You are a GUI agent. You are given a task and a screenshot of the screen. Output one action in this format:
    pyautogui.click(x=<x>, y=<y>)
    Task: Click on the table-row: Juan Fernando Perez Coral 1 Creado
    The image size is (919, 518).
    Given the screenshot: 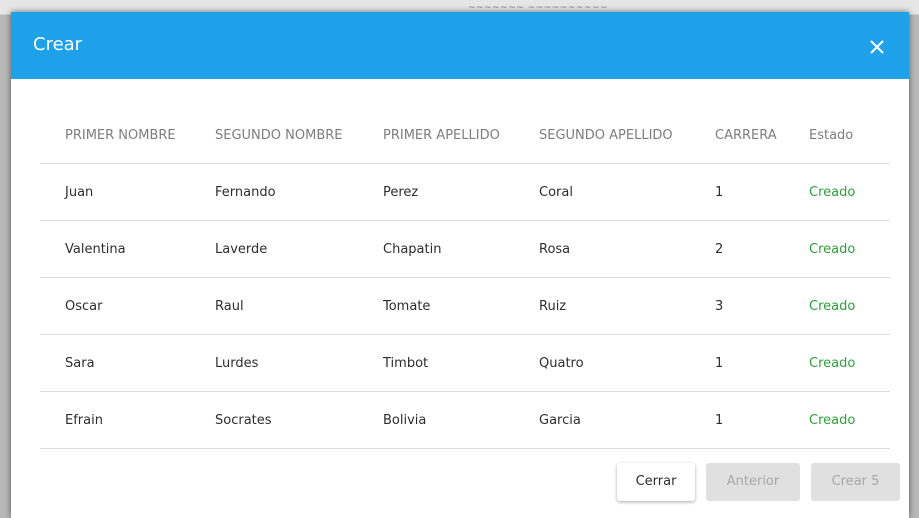 What is the action you would take?
    pyautogui.click(x=465, y=192)
    